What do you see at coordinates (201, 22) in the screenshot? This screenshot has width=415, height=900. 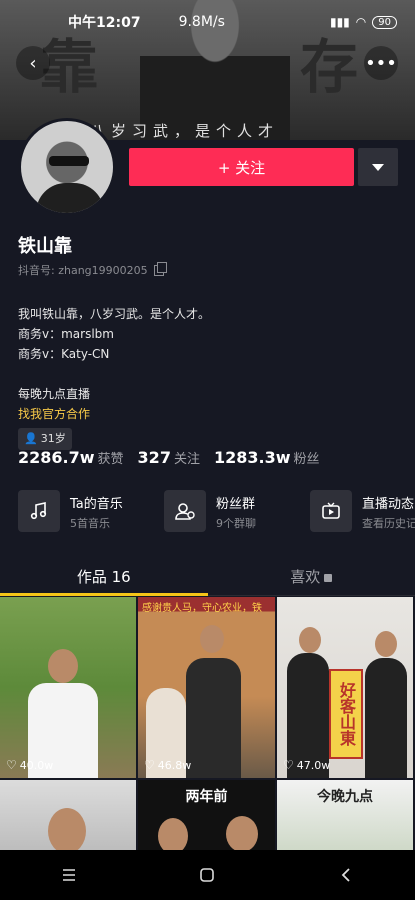 I see `network-speed: 9.8M/s` at bounding box center [201, 22].